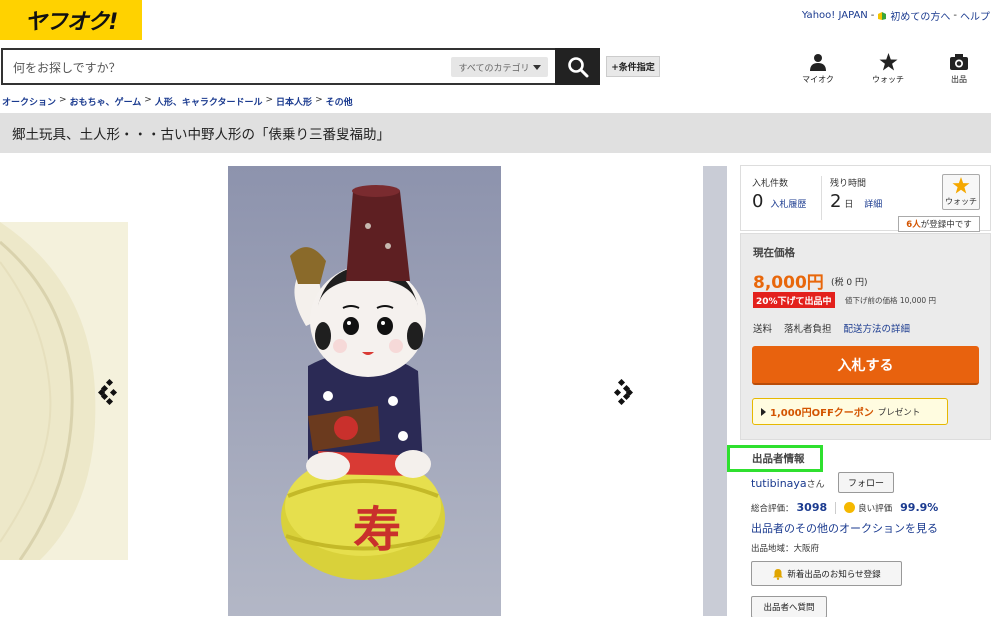  Describe the element at coordinates (778, 574) in the screenshot. I see `bell-icon` at that location.